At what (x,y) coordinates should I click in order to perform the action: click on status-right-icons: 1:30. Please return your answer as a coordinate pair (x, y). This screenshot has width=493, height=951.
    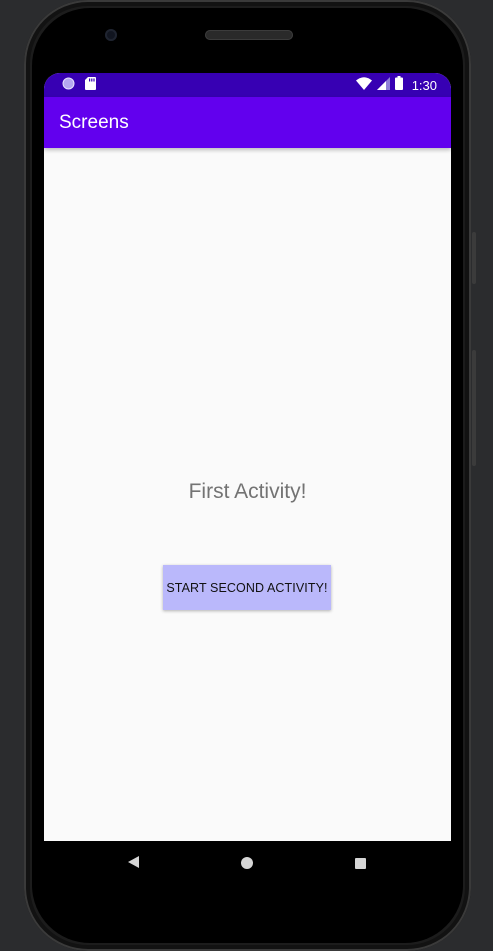
    Looking at the image, I should click on (396, 85).